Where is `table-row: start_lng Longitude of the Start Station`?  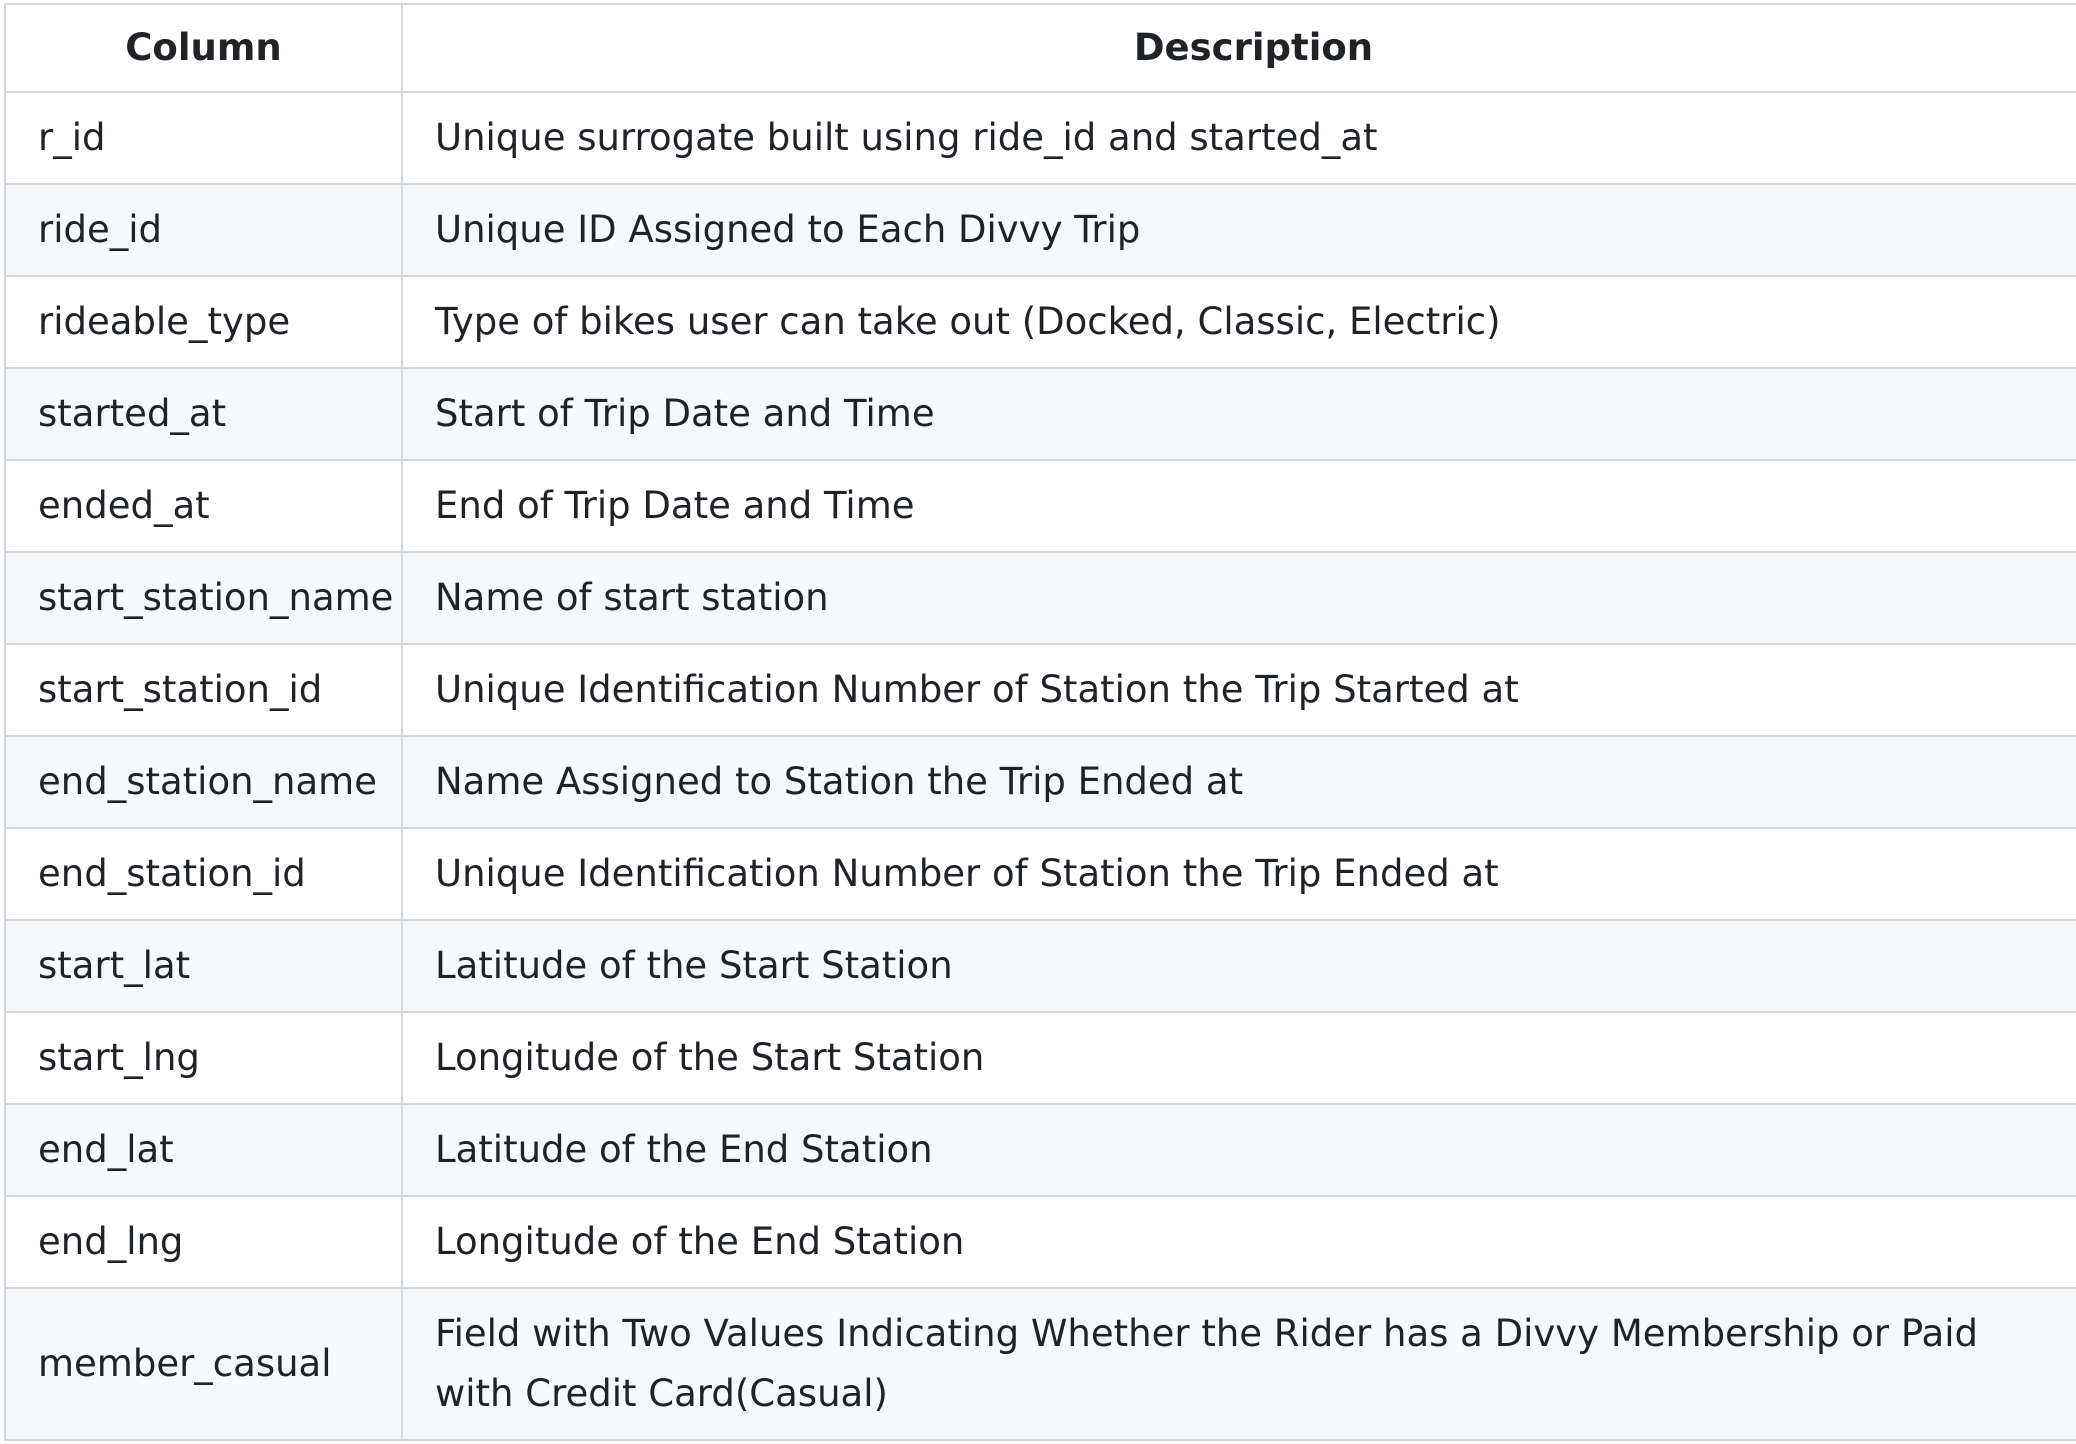
table-row: start_lng Longitude of the Start Station is located at coordinates (1040, 1058).